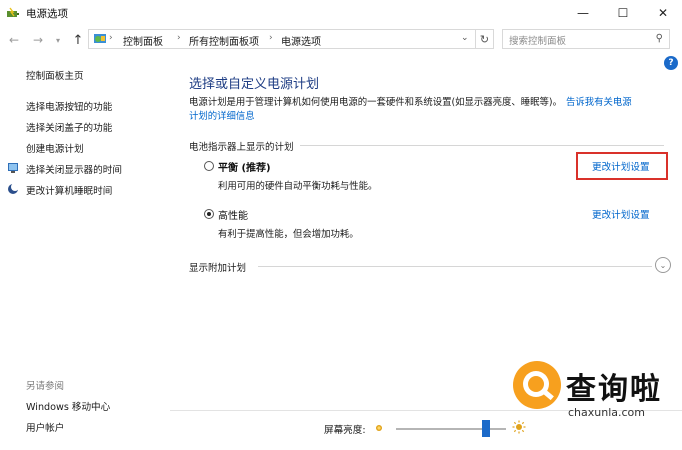  I want to click on maximize-button: ☐, so click(623, 13).